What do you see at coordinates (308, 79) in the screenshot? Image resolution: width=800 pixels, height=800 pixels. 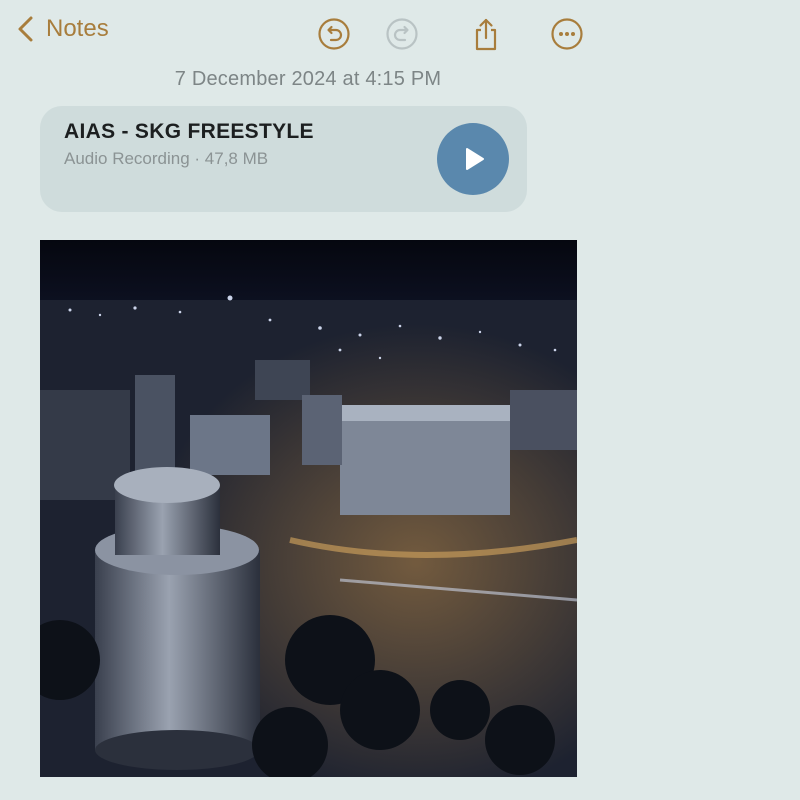 I see `note-date: 7 December 2024 at 4:15 PM` at bounding box center [308, 79].